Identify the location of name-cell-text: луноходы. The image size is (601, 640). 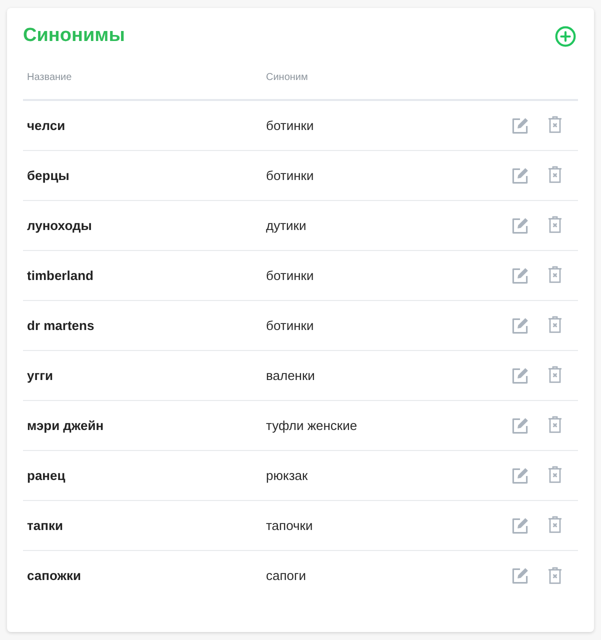
(59, 225).